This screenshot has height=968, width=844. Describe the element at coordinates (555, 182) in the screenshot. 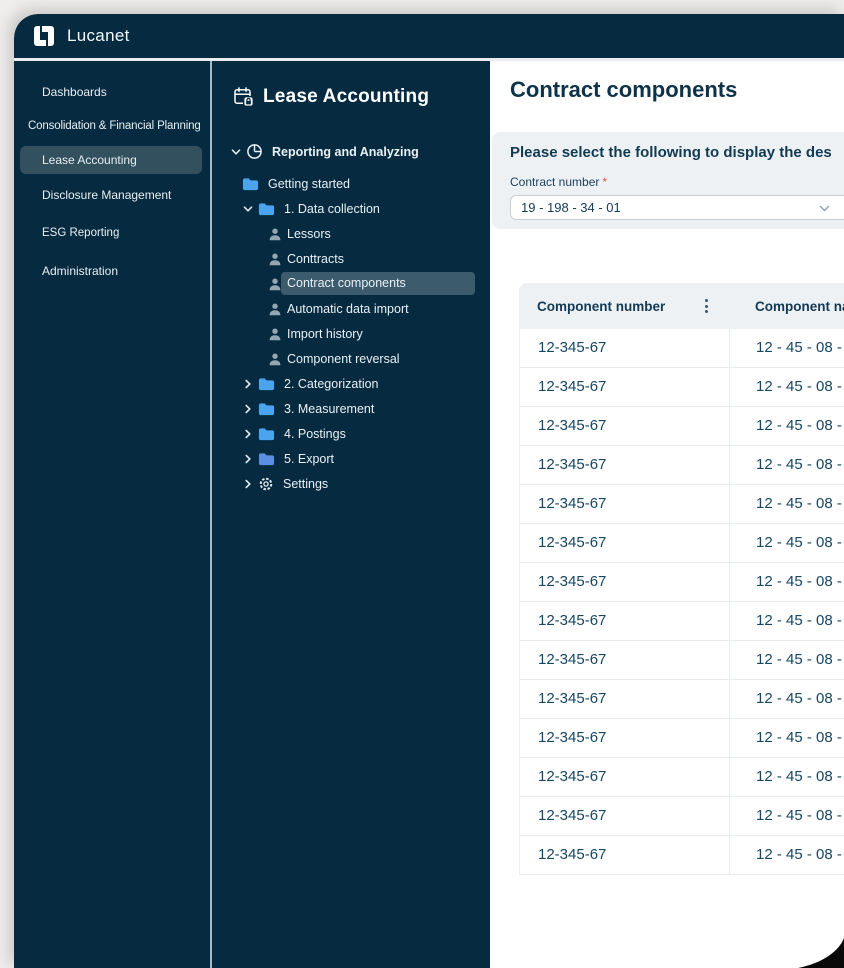

I see `field-label-text: Contract number` at that location.